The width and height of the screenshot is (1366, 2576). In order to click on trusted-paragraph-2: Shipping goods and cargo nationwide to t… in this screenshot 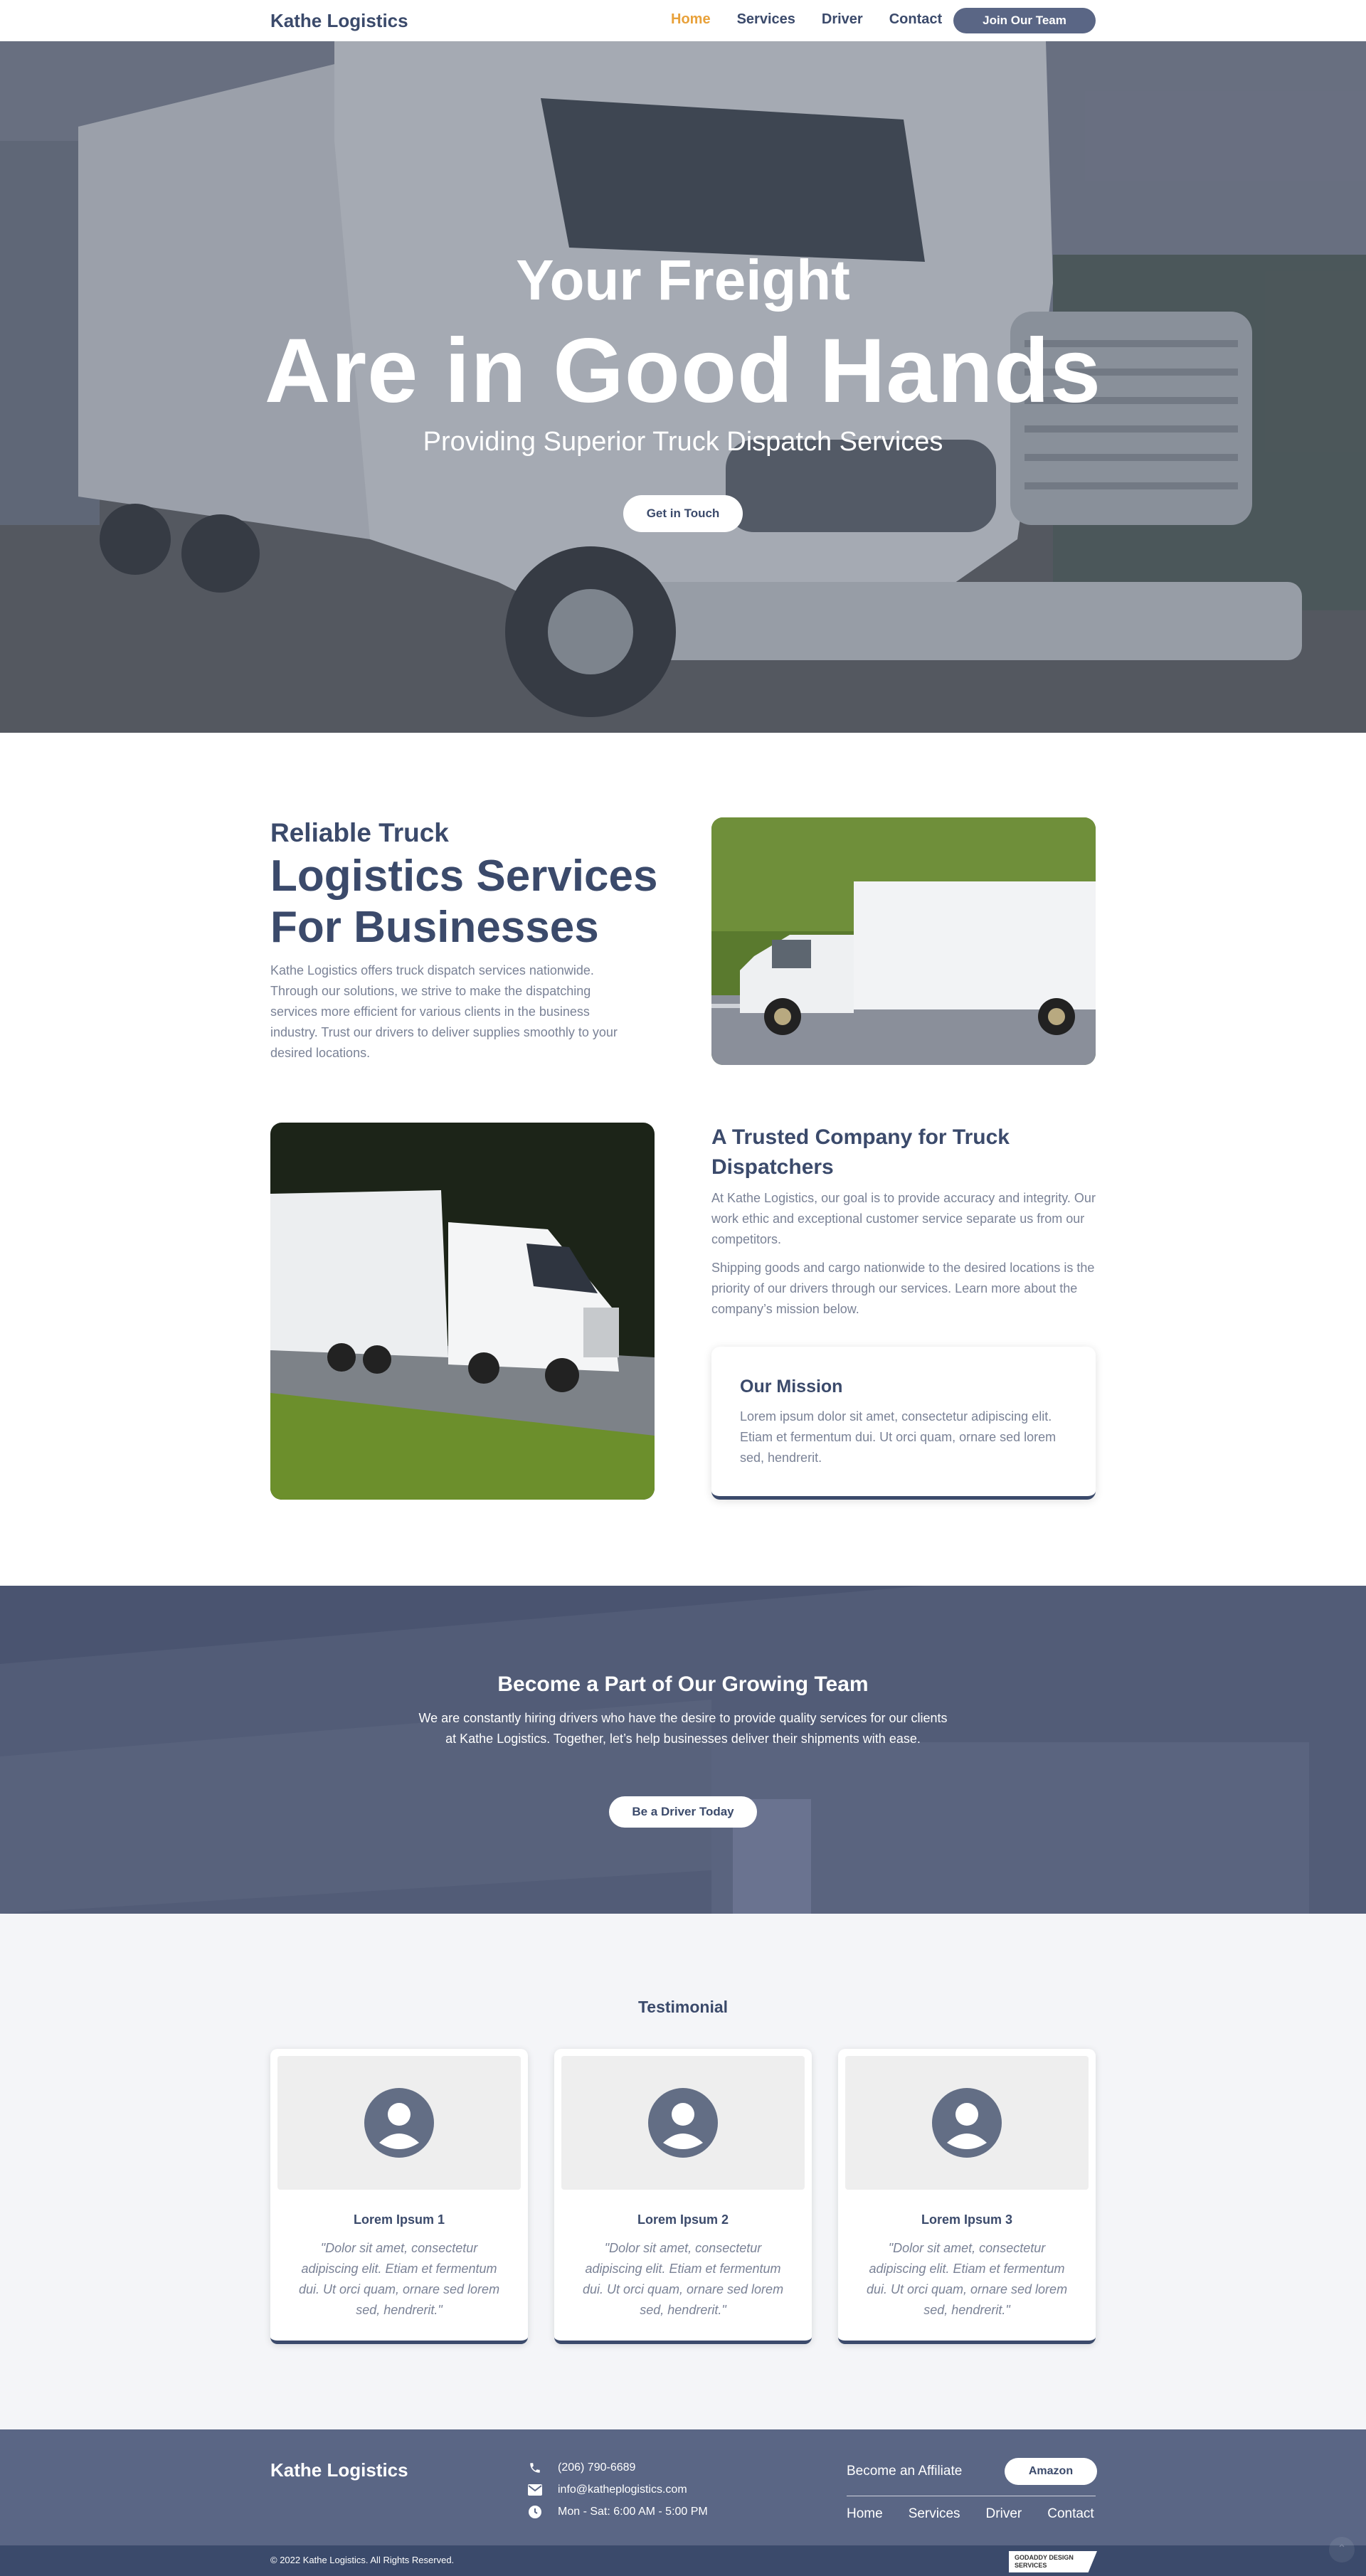, I will do `click(903, 1288)`.